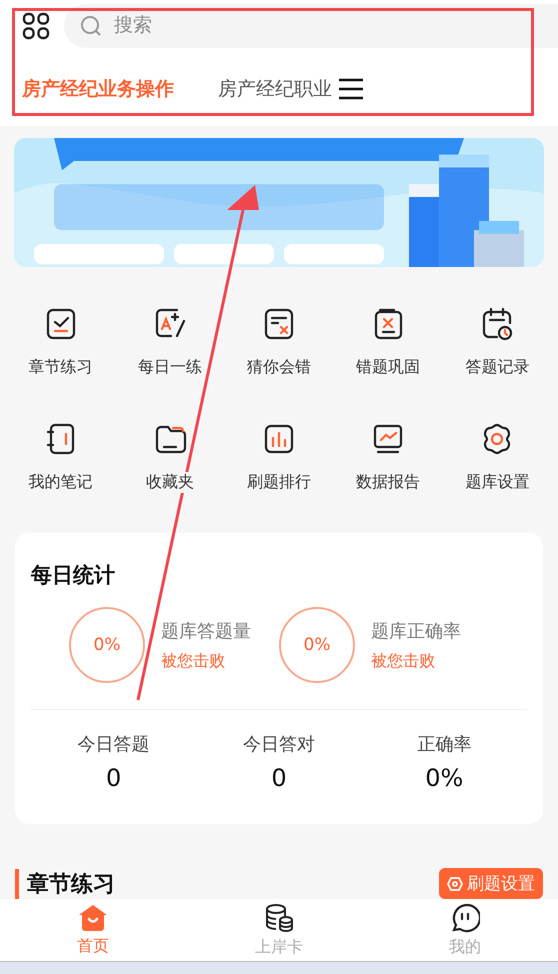 The image size is (558, 974). Describe the element at coordinates (416, 631) in the screenshot. I see `stat-label: 题库正确率` at that location.